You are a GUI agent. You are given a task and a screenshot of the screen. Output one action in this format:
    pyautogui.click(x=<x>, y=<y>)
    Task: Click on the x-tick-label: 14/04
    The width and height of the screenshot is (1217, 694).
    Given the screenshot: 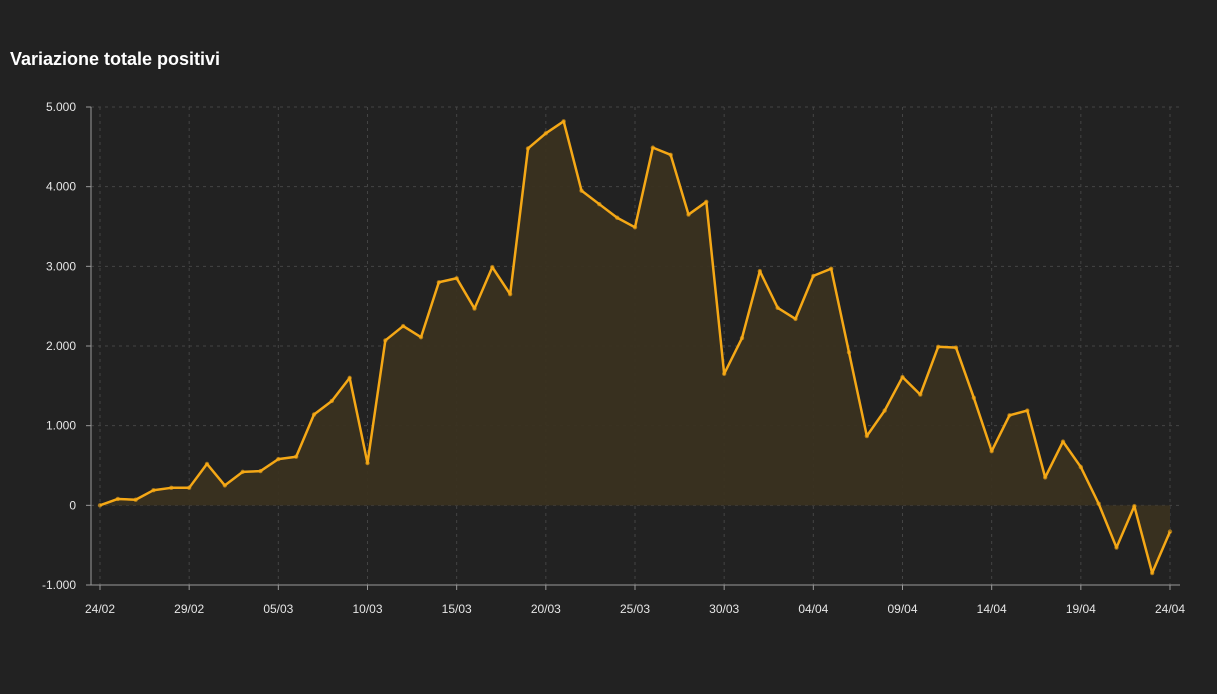 What is the action you would take?
    pyautogui.click(x=992, y=609)
    